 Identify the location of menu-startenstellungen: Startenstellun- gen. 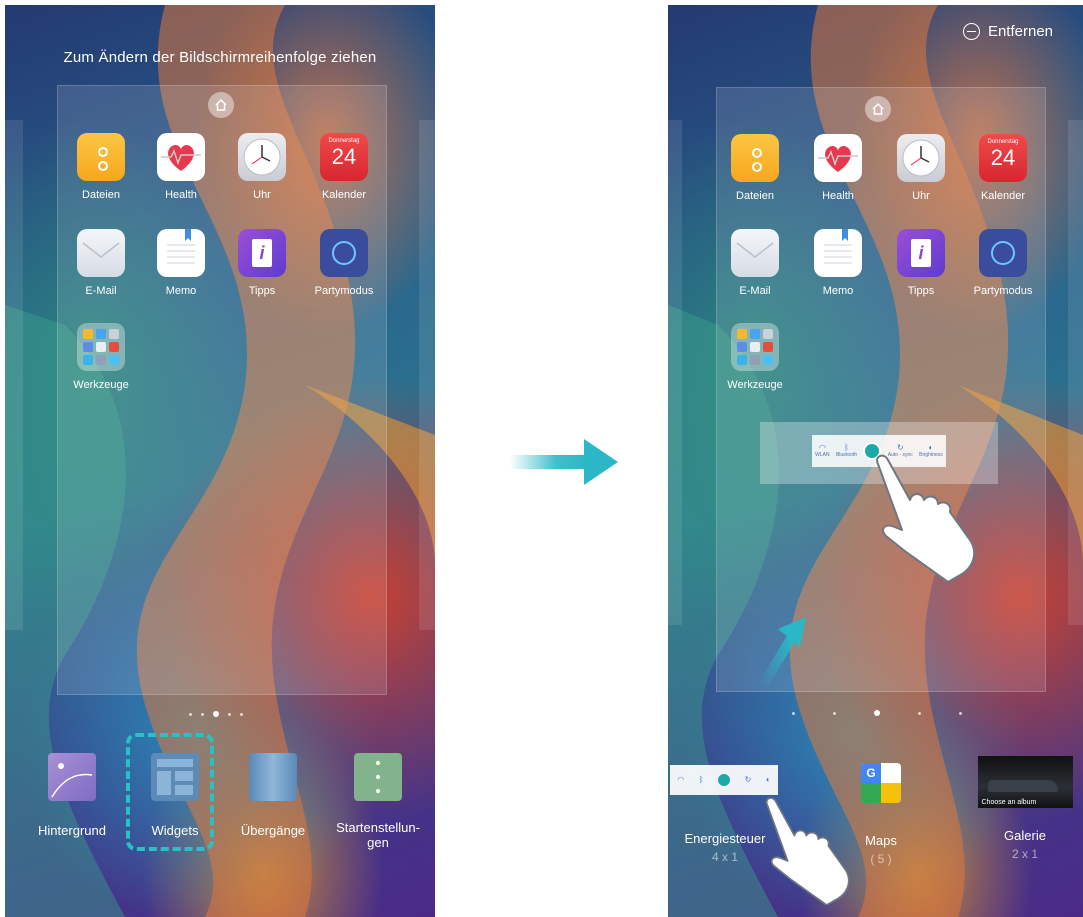
(378, 801).